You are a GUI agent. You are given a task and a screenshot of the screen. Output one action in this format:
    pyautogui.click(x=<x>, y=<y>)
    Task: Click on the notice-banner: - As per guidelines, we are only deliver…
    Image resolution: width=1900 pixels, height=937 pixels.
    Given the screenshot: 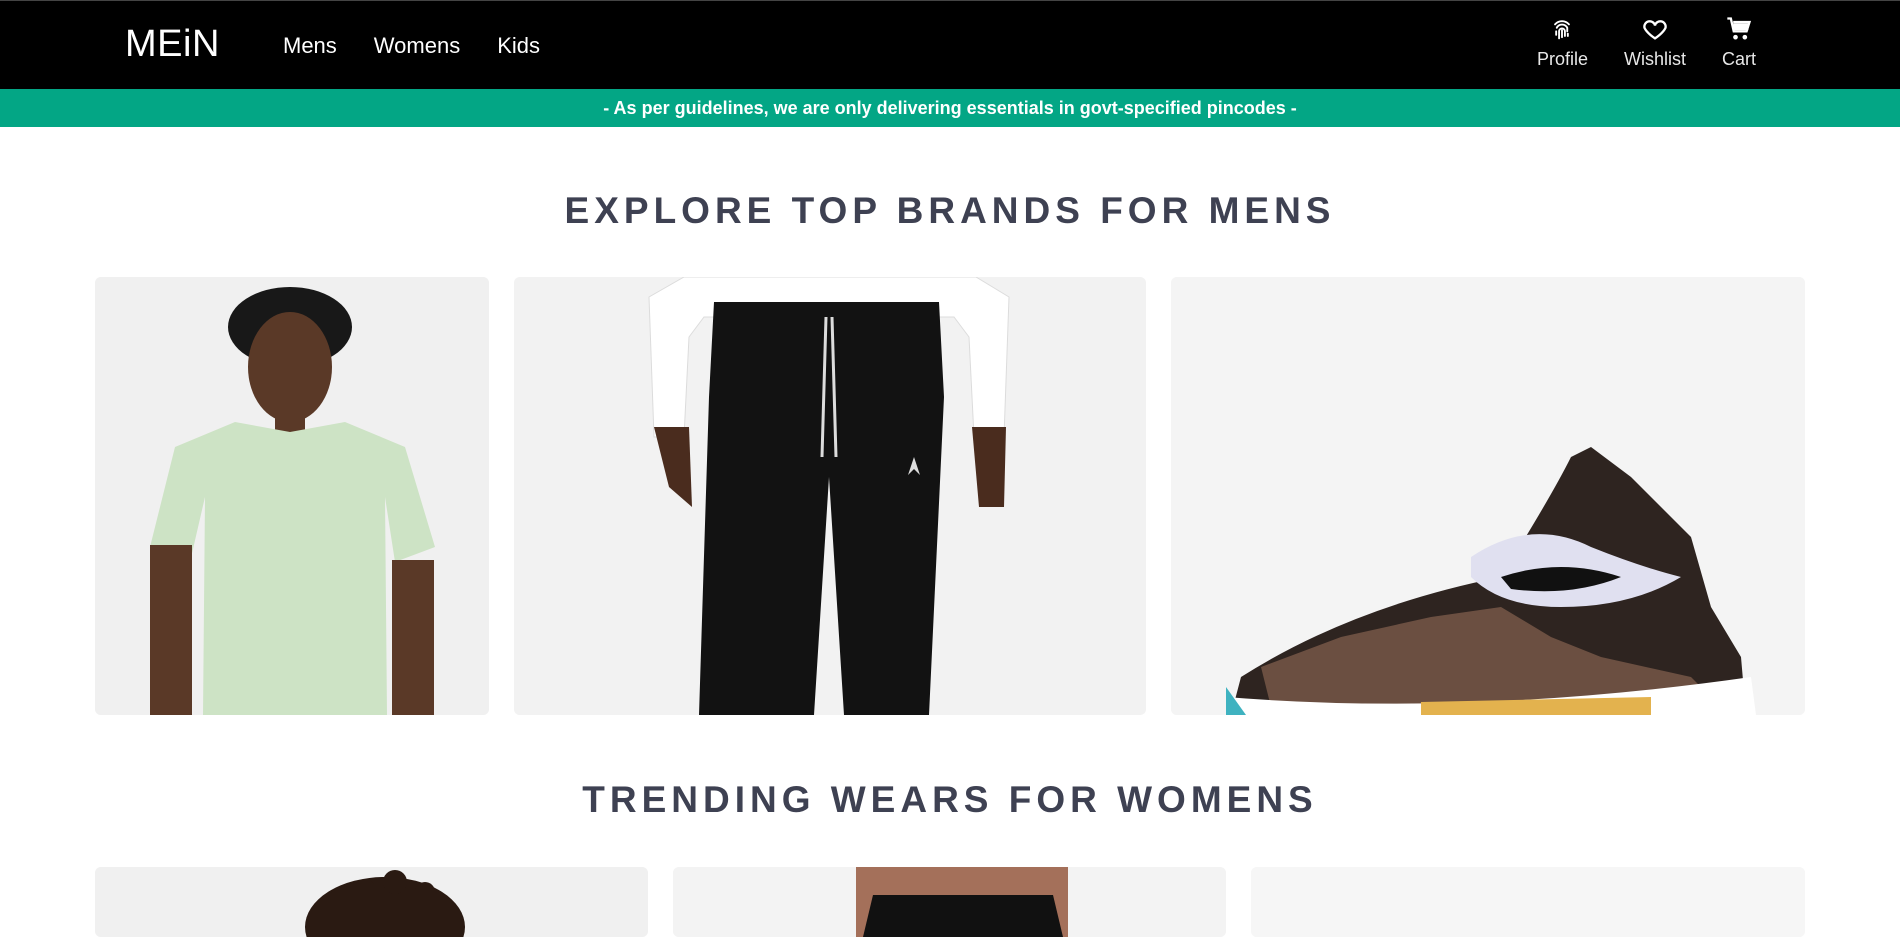 What is the action you would take?
    pyautogui.click(x=950, y=108)
    